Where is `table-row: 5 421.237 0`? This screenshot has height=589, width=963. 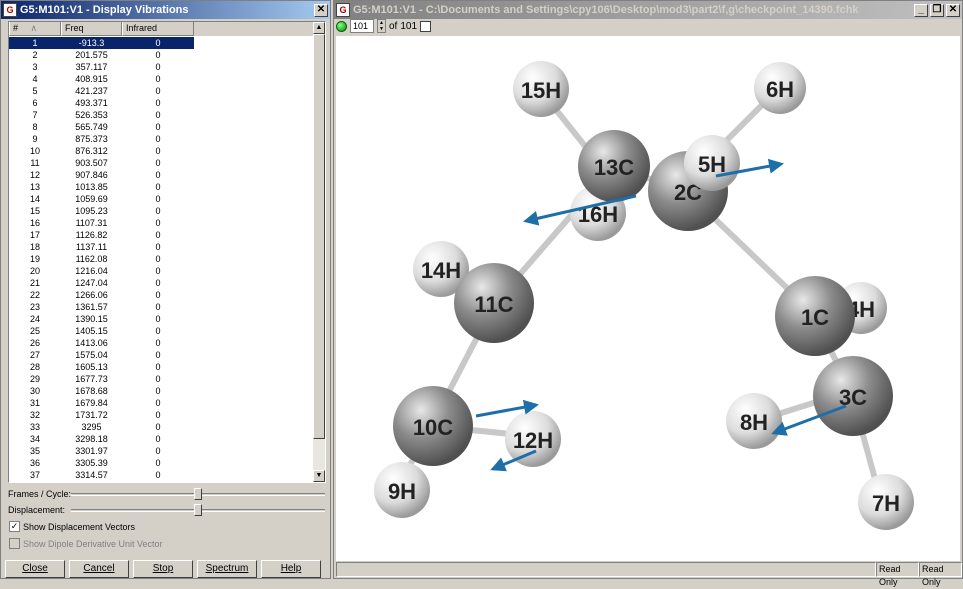 table-row: 5 421.237 0 is located at coordinates (159, 91).